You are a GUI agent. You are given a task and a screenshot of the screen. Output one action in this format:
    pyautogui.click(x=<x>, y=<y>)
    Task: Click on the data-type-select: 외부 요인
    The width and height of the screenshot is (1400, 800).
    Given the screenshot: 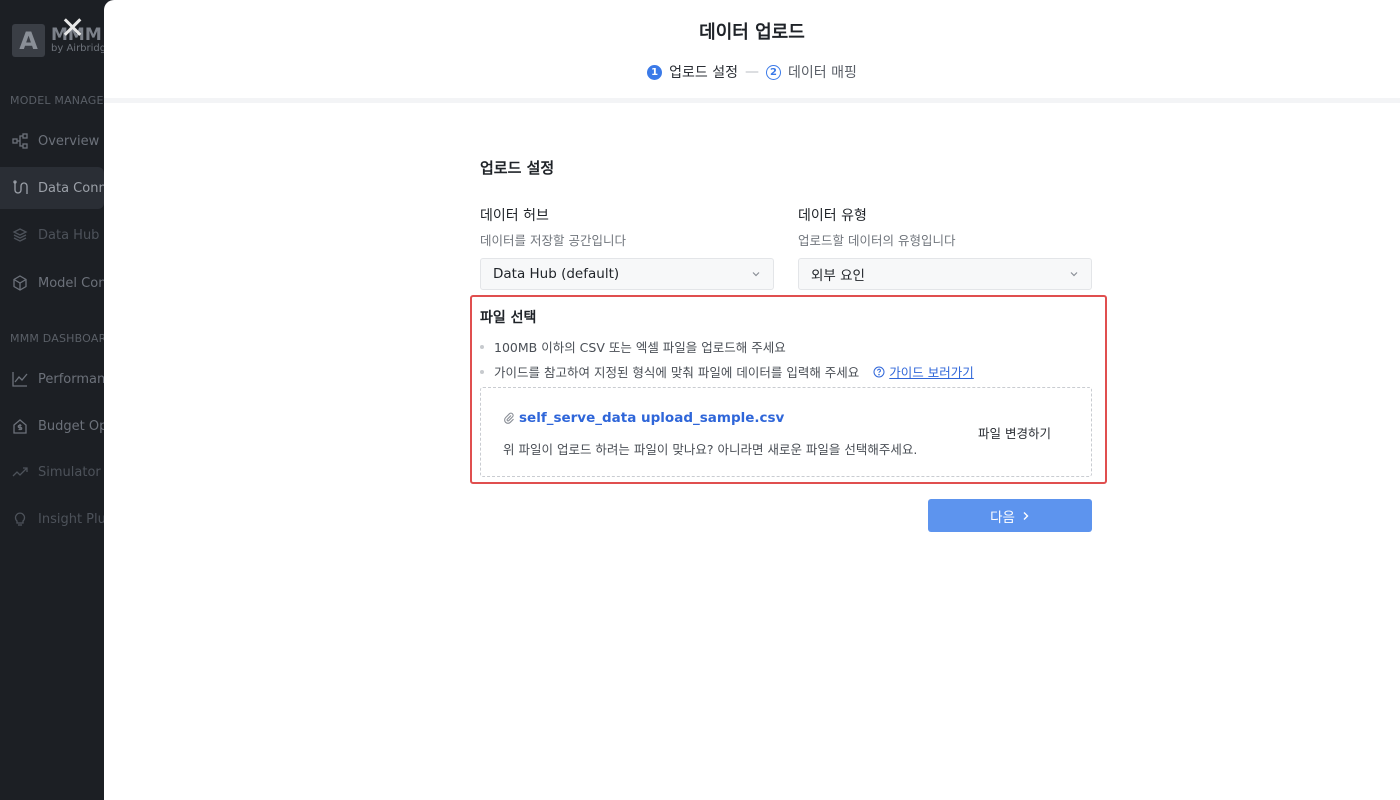 What is the action you would take?
    pyautogui.click(x=945, y=274)
    